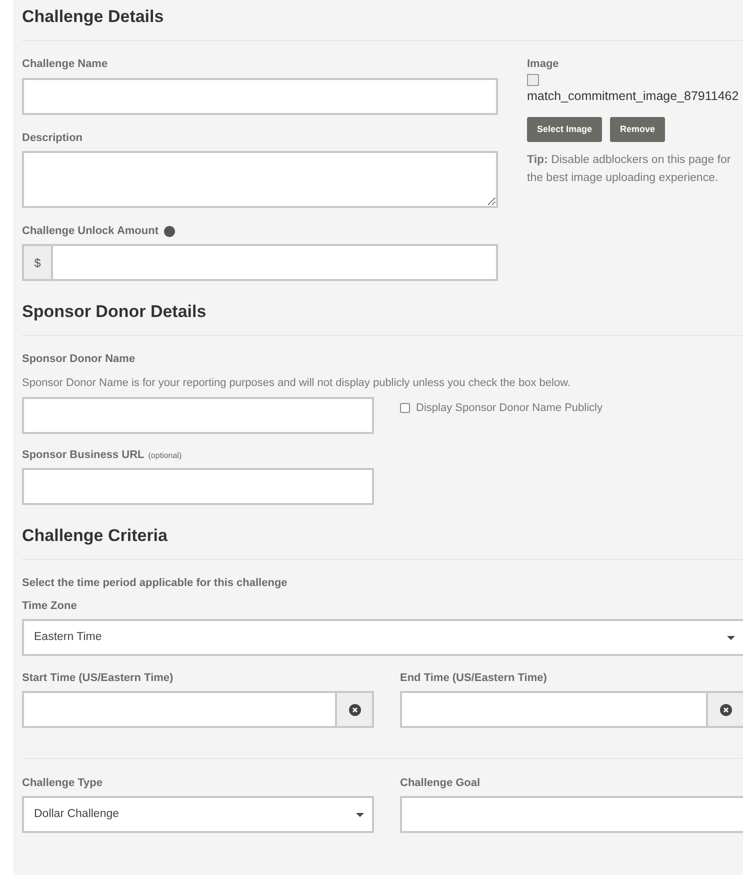 This screenshot has width=743, height=875. I want to click on image-button: Remove, so click(638, 129).